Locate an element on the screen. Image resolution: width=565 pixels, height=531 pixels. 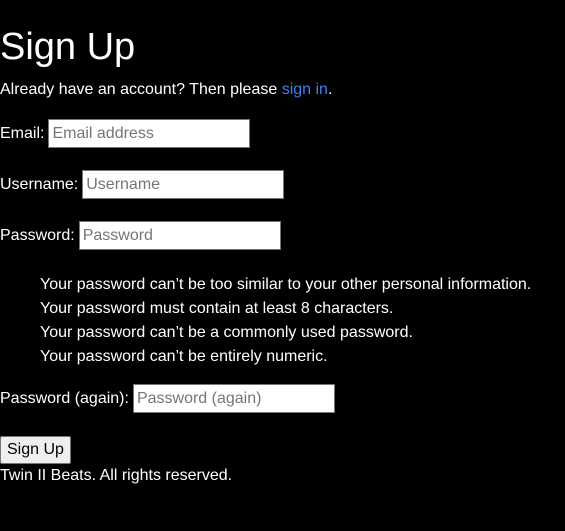
footer-copyright: Twin II Beats. All rights reserved. is located at coordinates (116, 475).